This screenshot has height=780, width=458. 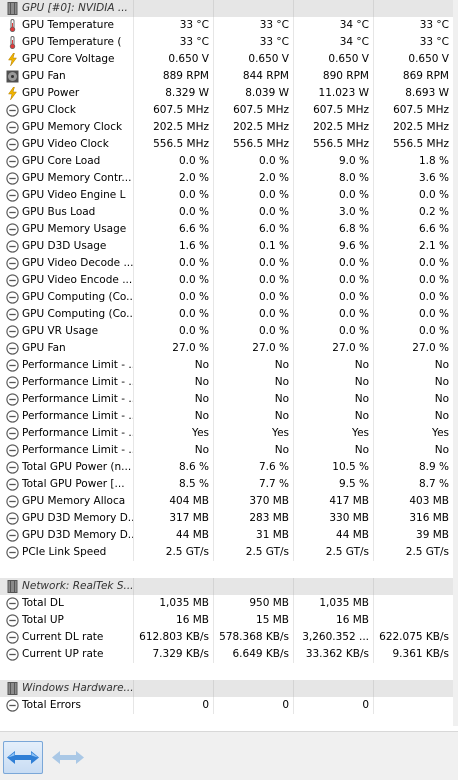 What do you see at coordinates (229, 246) in the screenshot?
I see `sensor-row: GPU D3D Usage 1.6 % 0.1 % 9.6 % 2.1 %` at bounding box center [229, 246].